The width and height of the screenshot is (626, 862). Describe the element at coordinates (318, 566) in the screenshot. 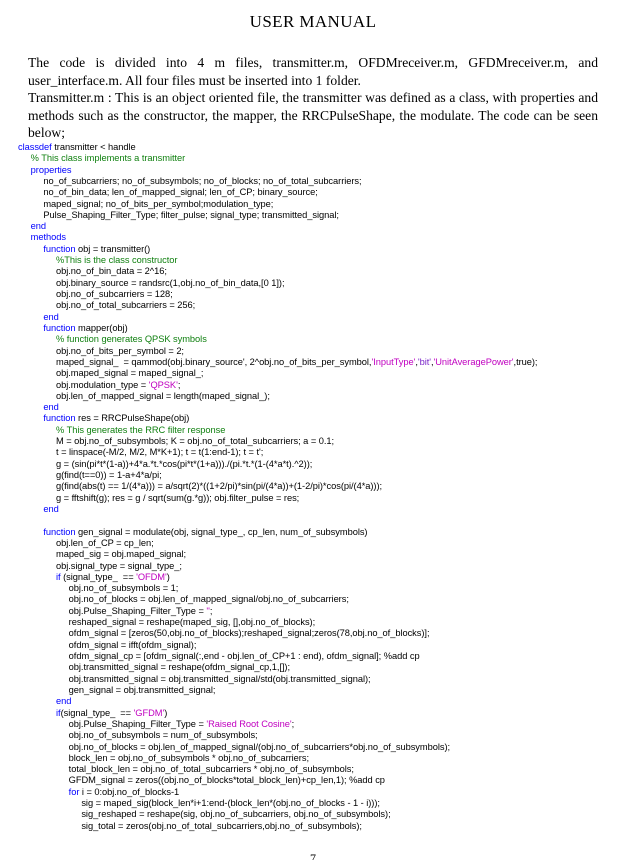

I see `code-line: obj.signal_type = signal_type_;` at that location.